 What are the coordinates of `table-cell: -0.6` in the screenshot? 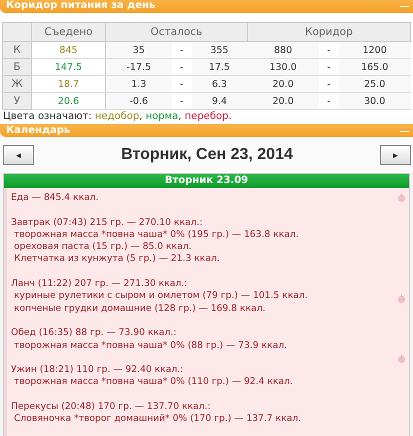 It's located at (139, 101).